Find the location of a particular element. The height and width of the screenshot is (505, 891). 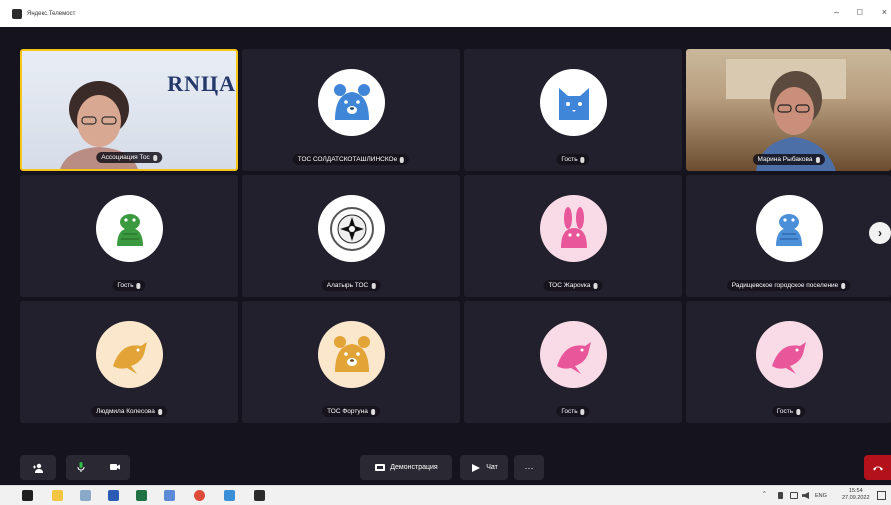

chrome-icon is located at coordinates (199, 495).